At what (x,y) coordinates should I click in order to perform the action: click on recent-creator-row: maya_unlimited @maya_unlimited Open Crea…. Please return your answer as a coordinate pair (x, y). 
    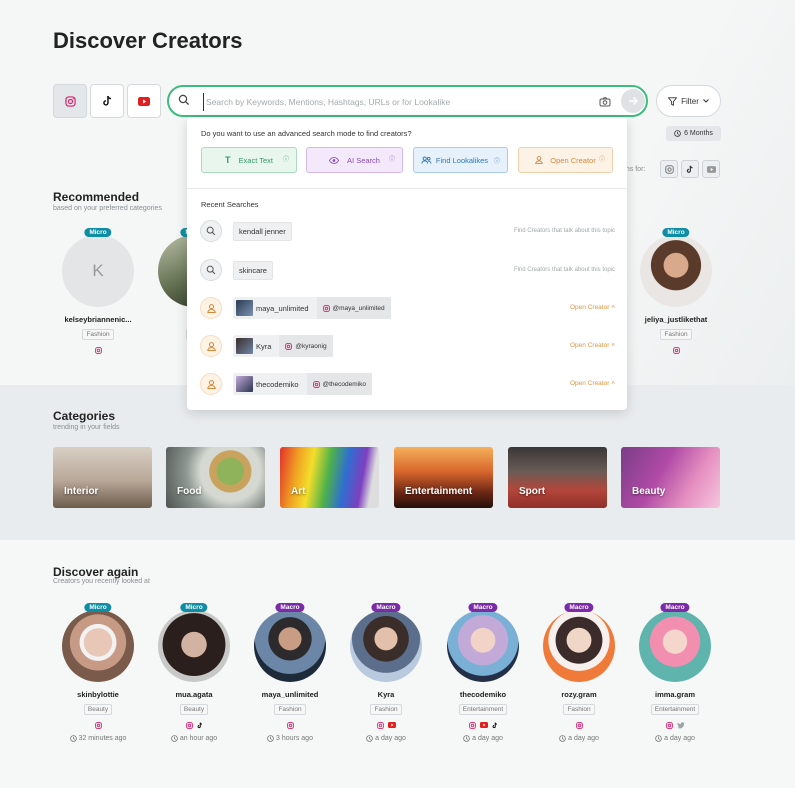
    Looking at the image, I should click on (407, 308).